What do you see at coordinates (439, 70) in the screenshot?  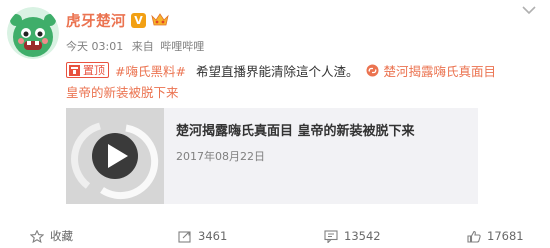 I see `video-link-line1: 楚河揭露嗨氏真面目` at bounding box center [439, 70].